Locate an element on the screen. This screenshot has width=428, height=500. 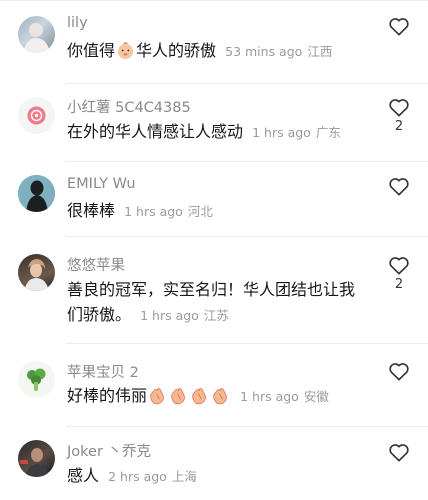
comment-username: 苹果宝贝 2 is located at coordinates (103, 371).